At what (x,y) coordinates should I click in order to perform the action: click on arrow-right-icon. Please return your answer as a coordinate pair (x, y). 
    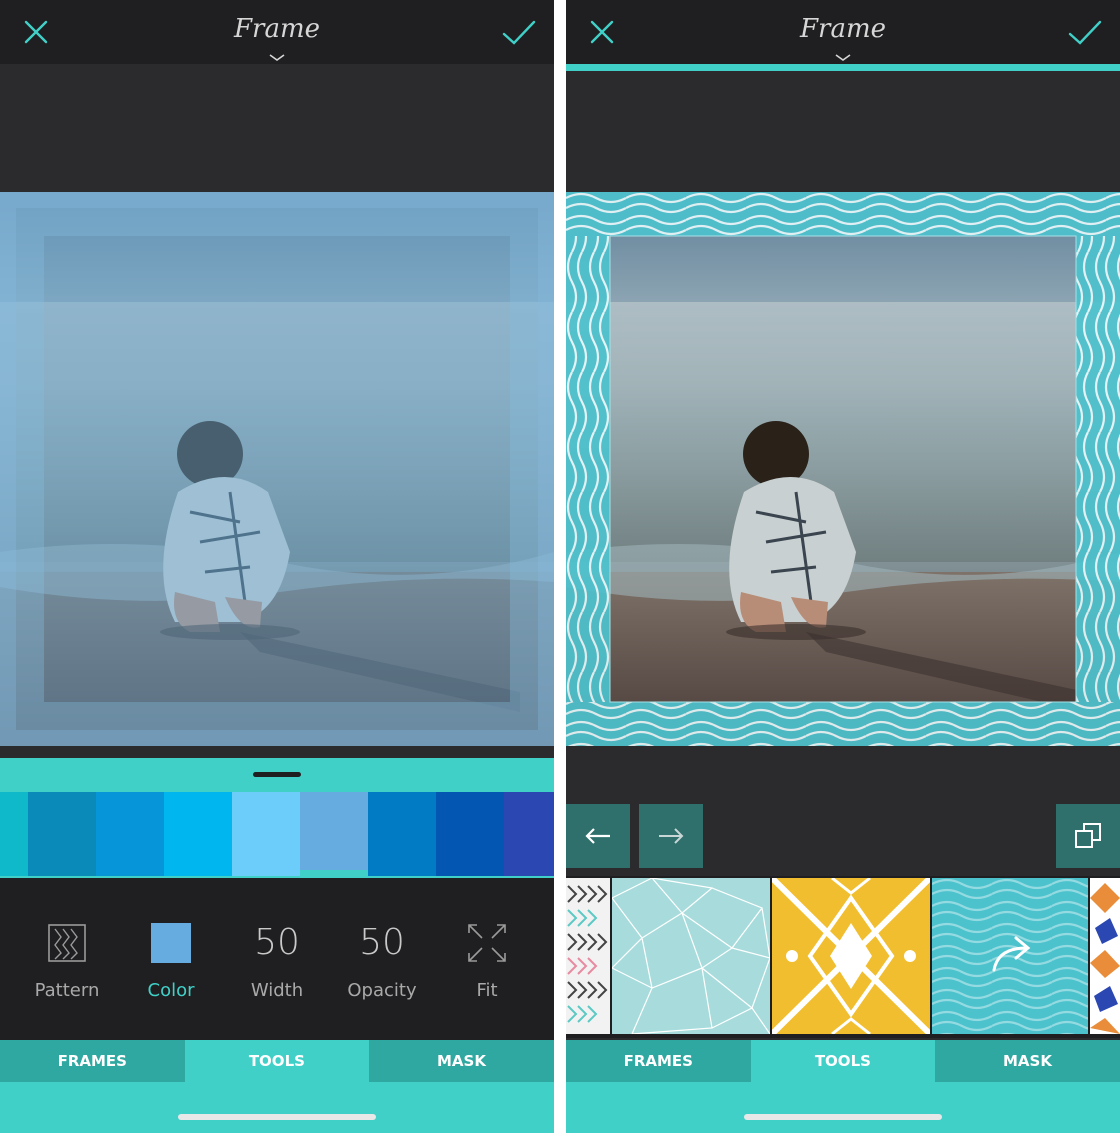
    Looking at the image, I should click on (671, 836).